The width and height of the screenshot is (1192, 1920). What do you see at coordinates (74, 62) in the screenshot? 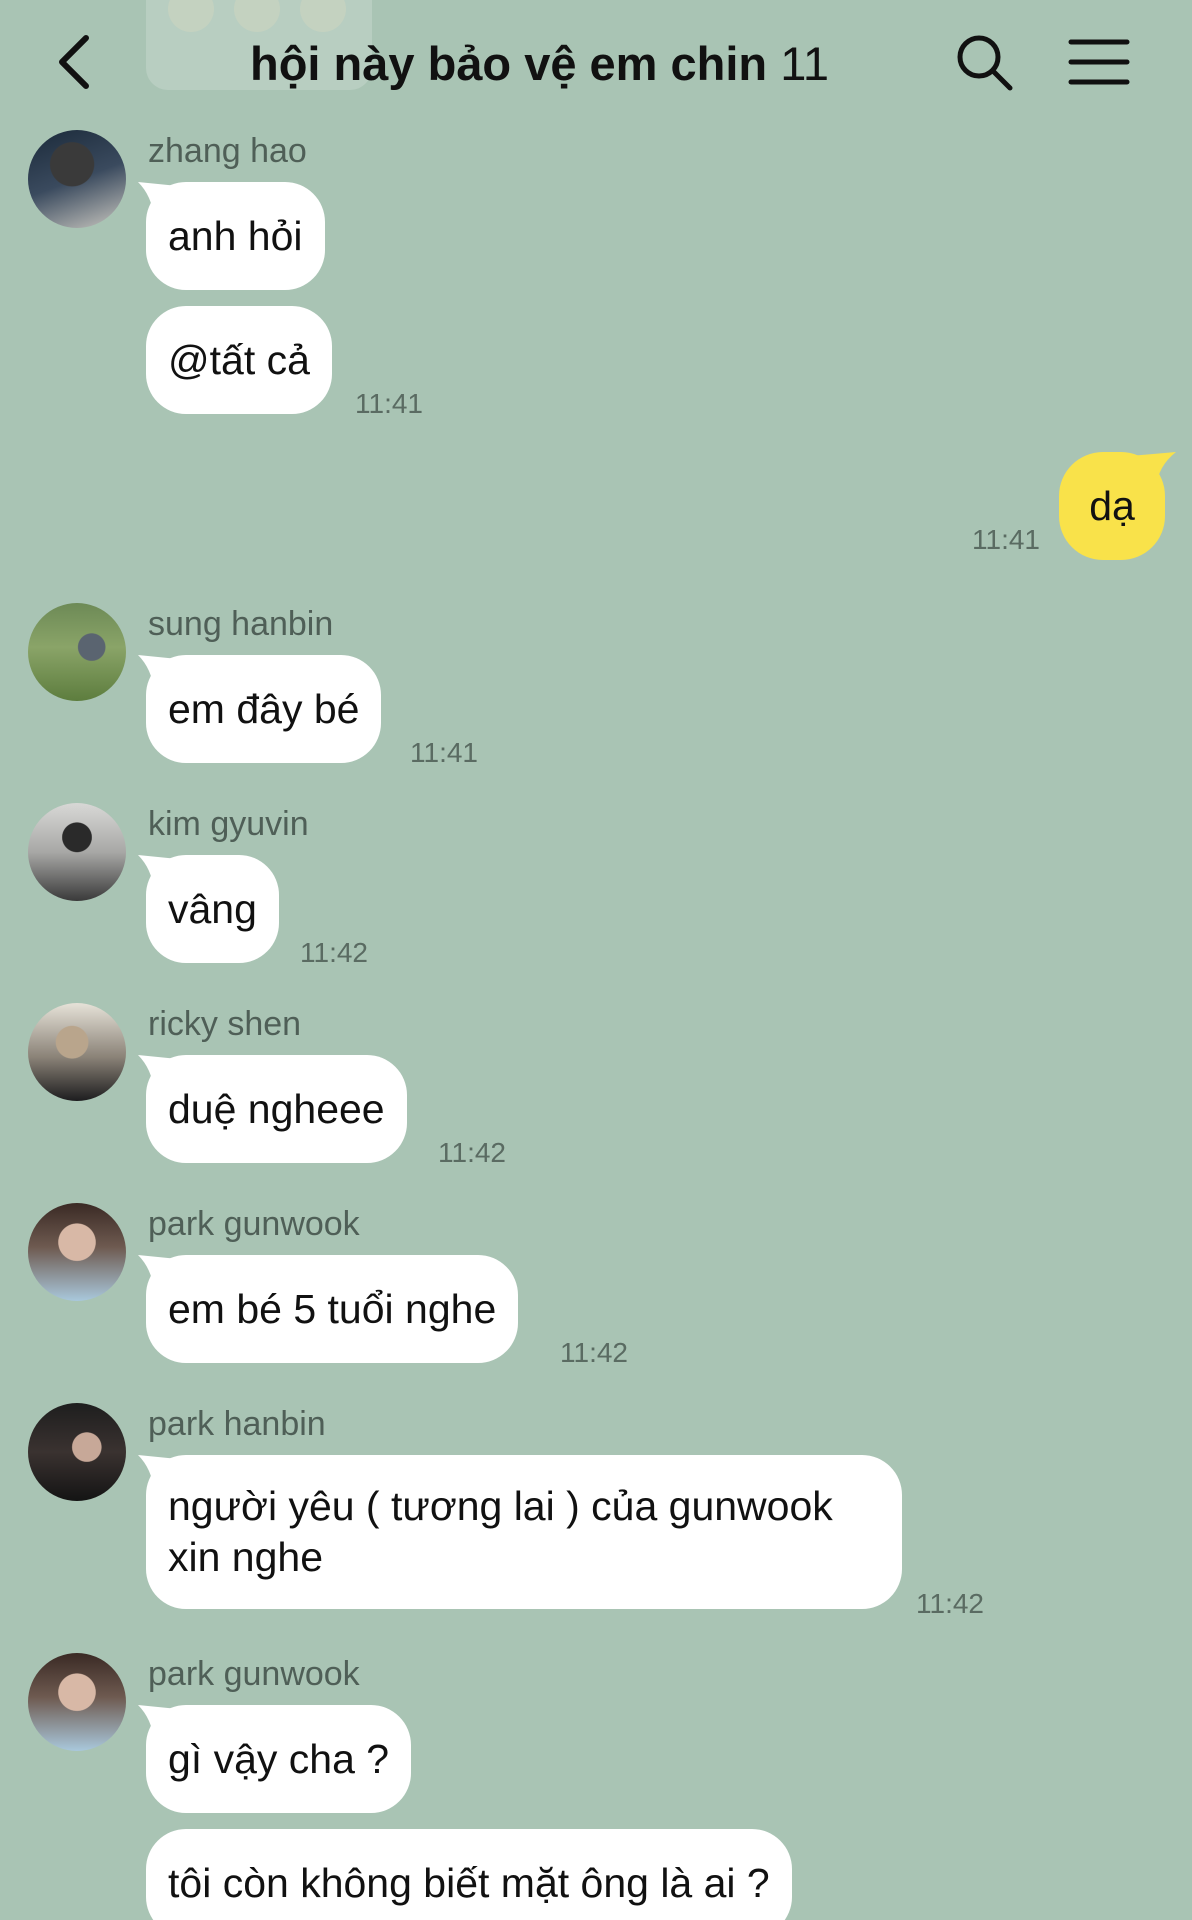
I see `chevron-left-icon` at bounding box center [74, 62].